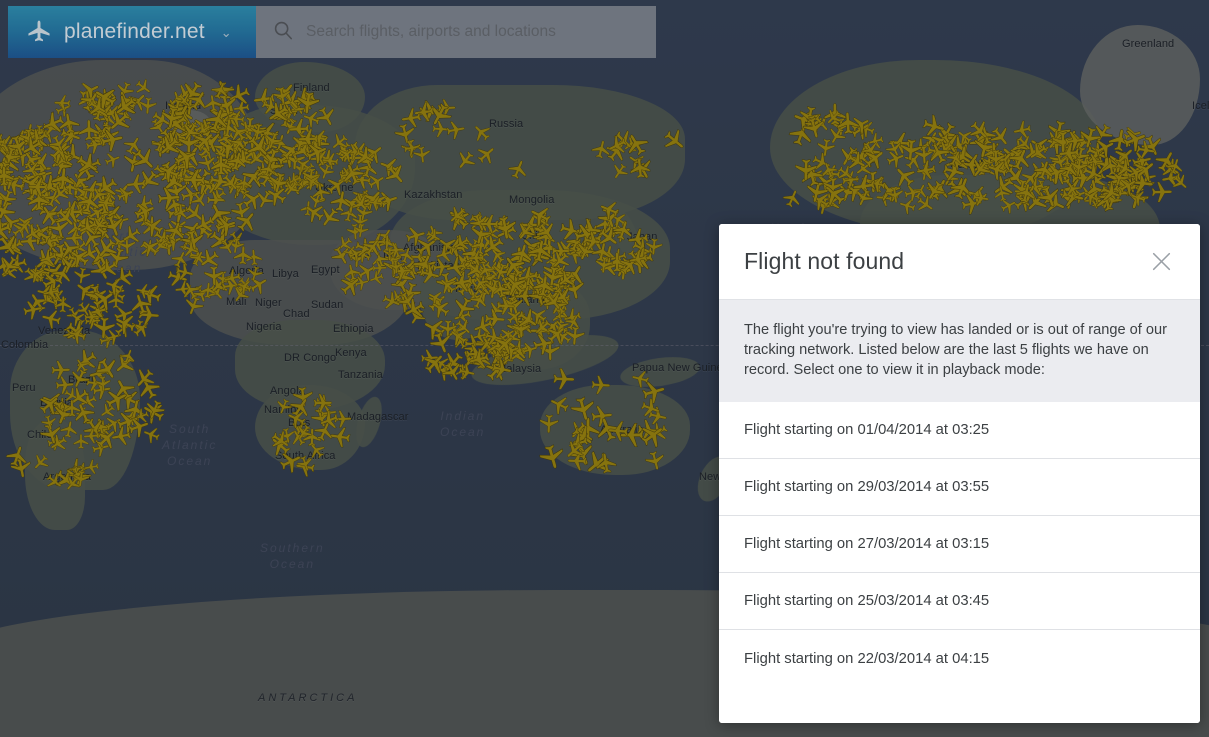 This screenshot has height=737, width=1209. I want to click on top-bar: planefinder.net ⌄, so click(332, 32).